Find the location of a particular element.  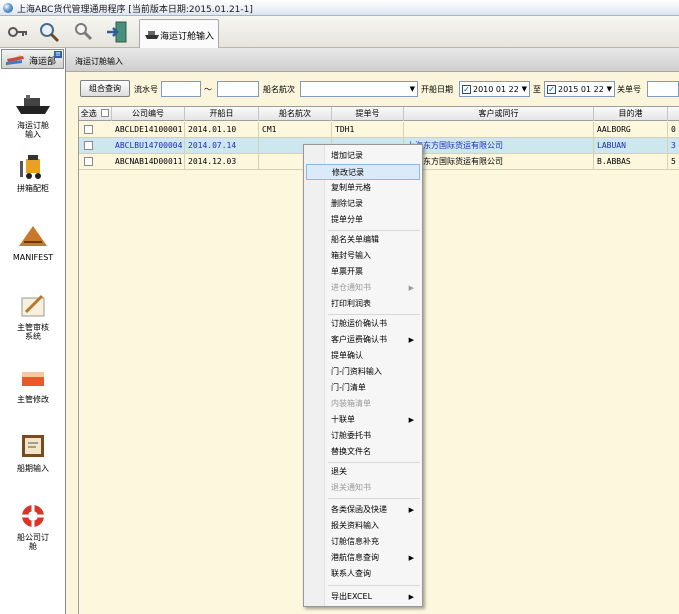

vessel-select: ▼ is located at coordinates (359, 89).